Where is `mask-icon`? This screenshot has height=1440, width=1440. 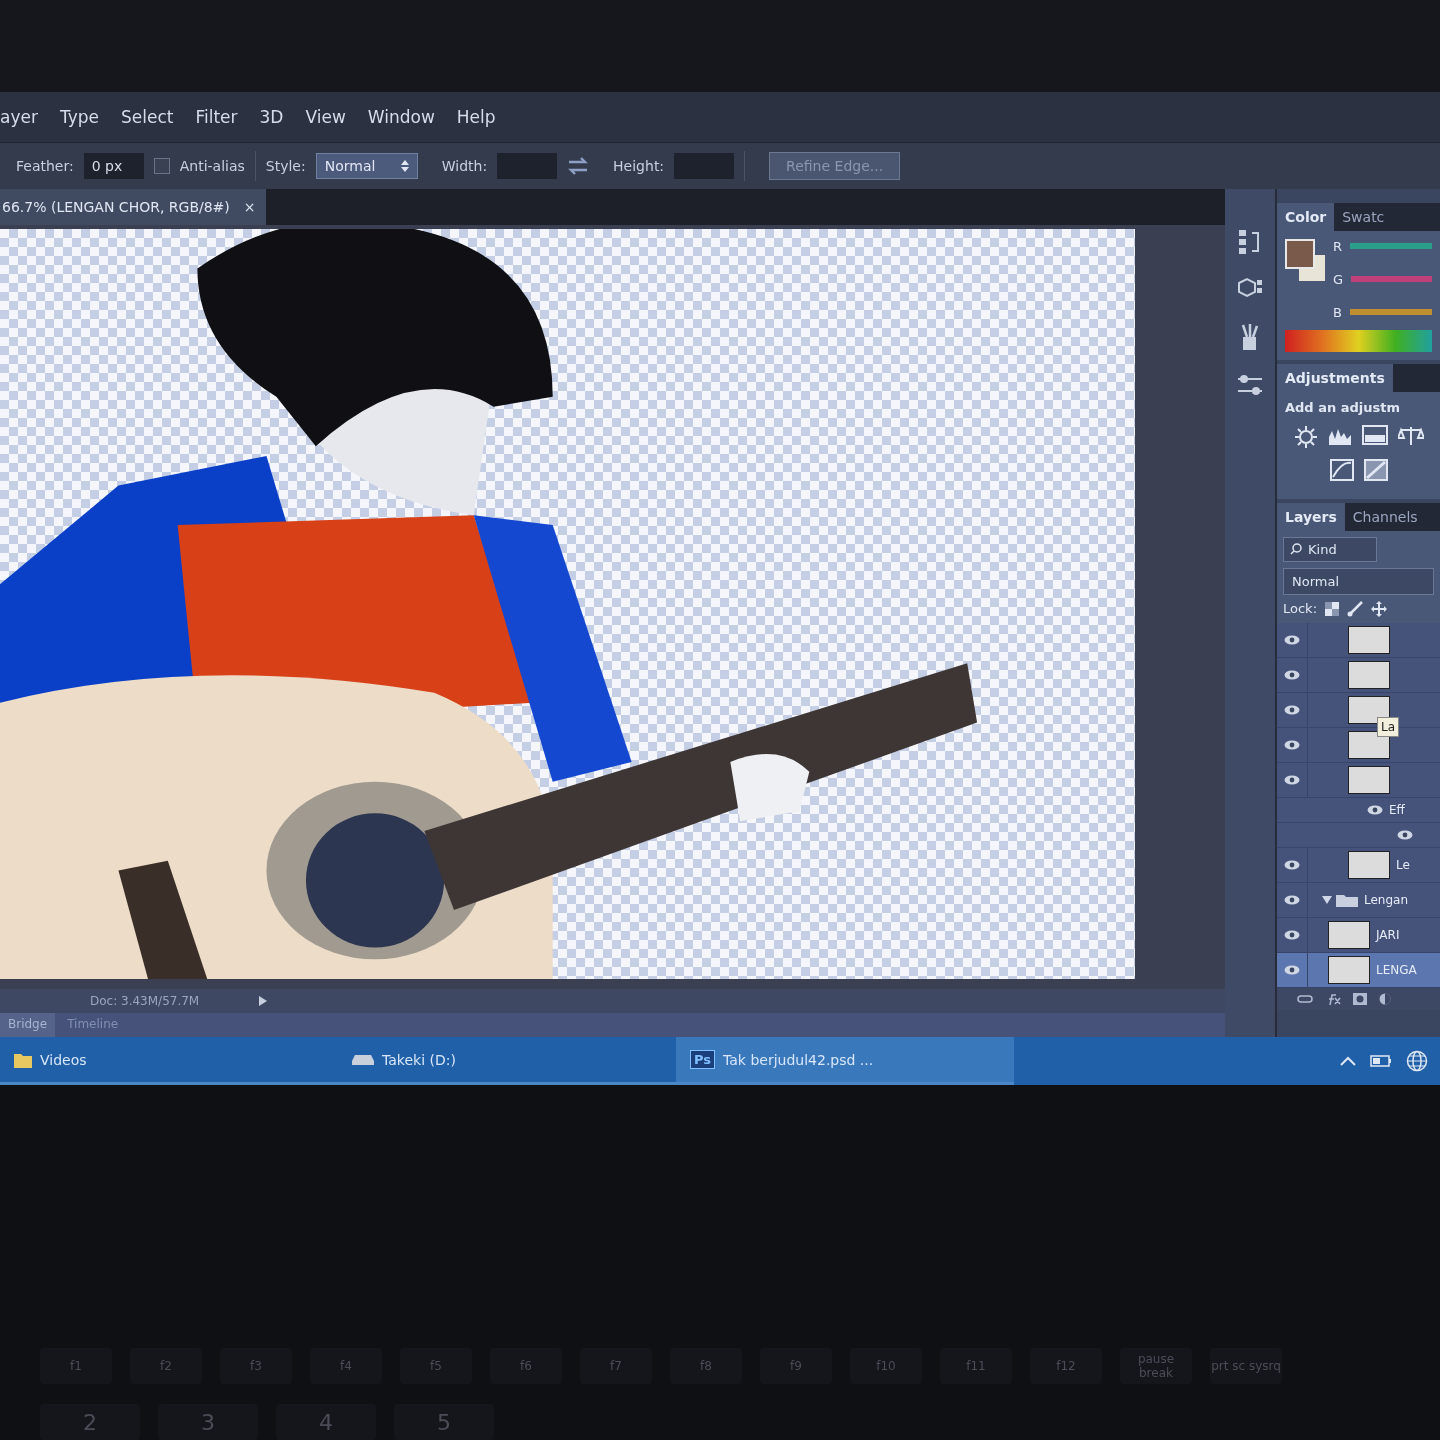 mask-icon is located at coordinates (1360, 998).